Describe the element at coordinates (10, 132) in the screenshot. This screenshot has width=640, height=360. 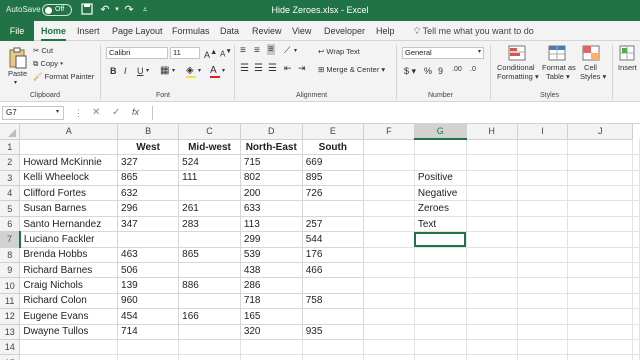
I see `select-all-corner` at that location.